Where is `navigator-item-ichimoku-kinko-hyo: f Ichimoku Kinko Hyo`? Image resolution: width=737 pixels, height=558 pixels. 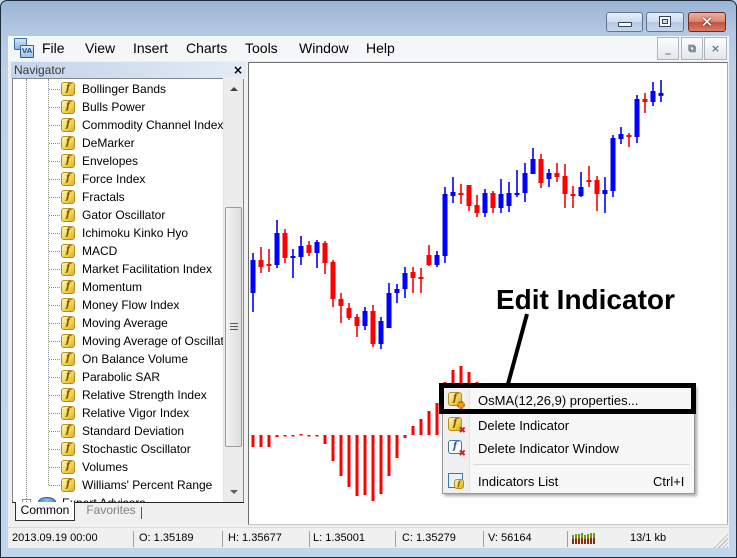
navigator-item-ichimoku-kinko-hyo: f Ichimoku Kinko Hyo is located at coordinates (118, 233).